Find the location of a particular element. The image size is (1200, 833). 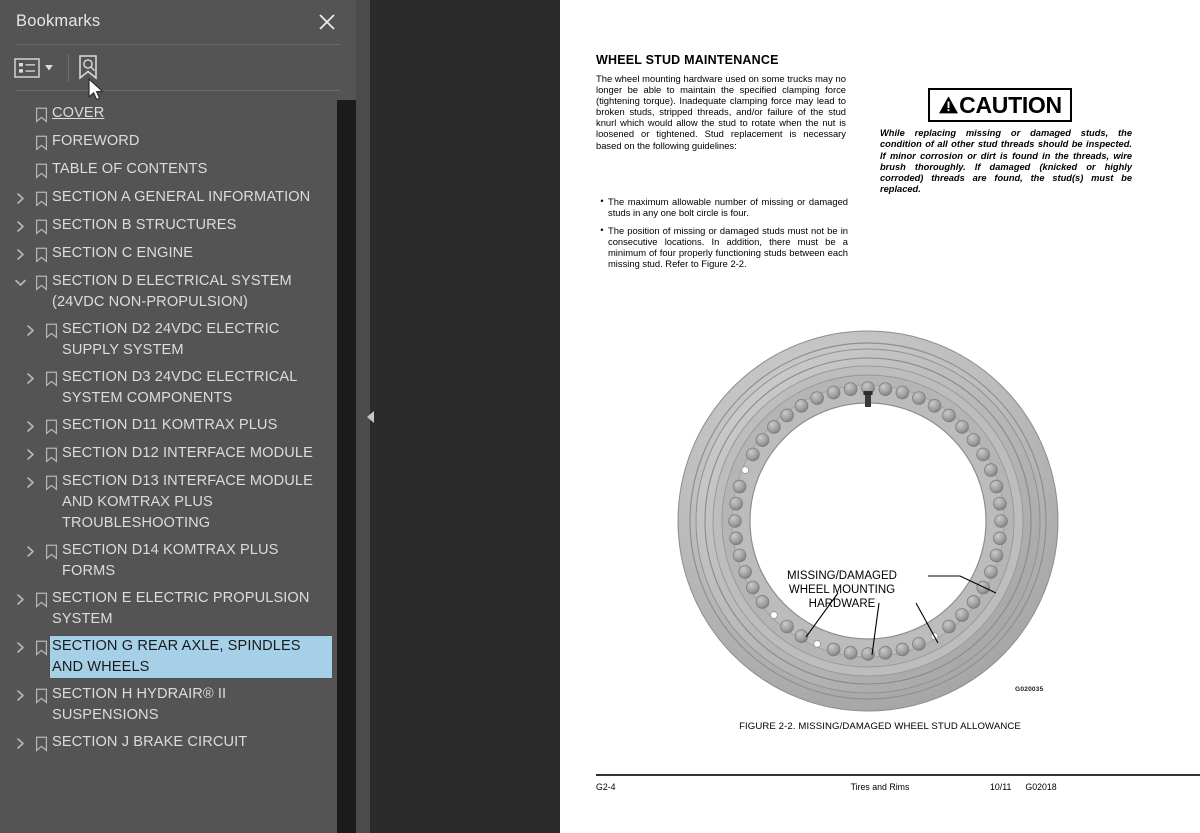

bookmark-item-5: SECTION C ENGINE is located at coordinates (169, 254).